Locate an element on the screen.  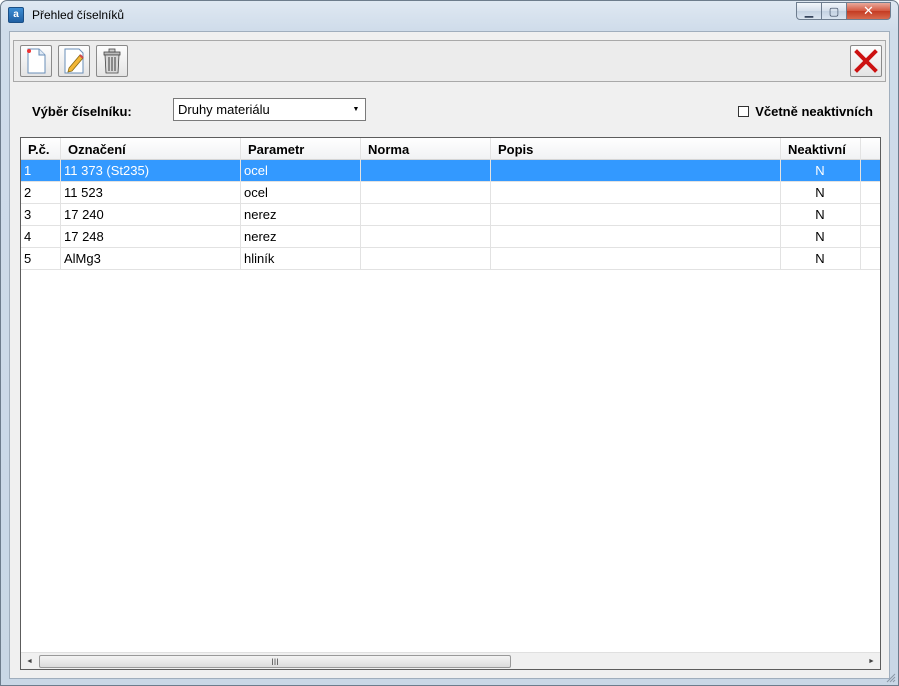
include-inactive-checkbox is located at coordinates (744, 111).